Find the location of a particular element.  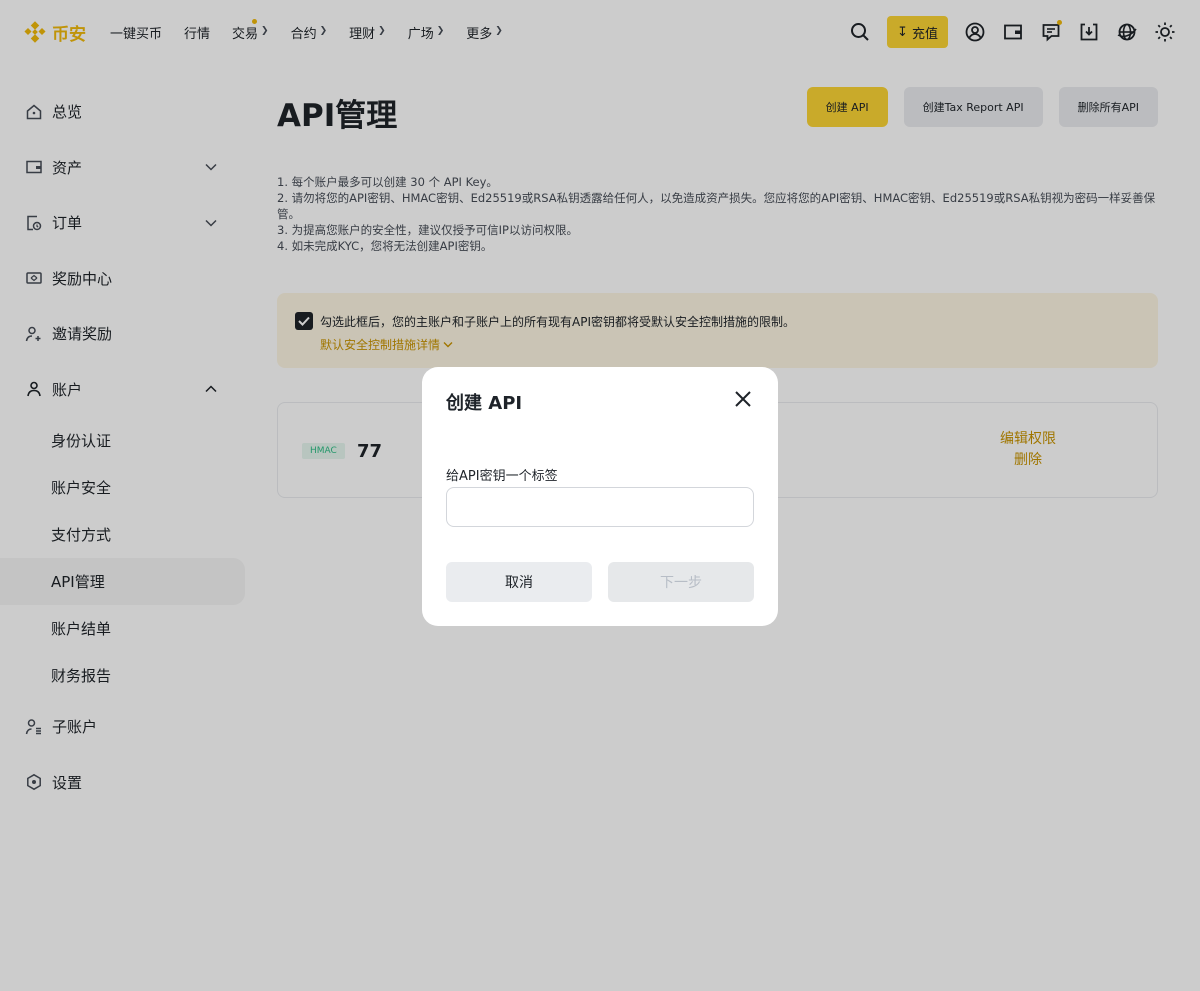

api-label-input is located at coordinates (600, 507).